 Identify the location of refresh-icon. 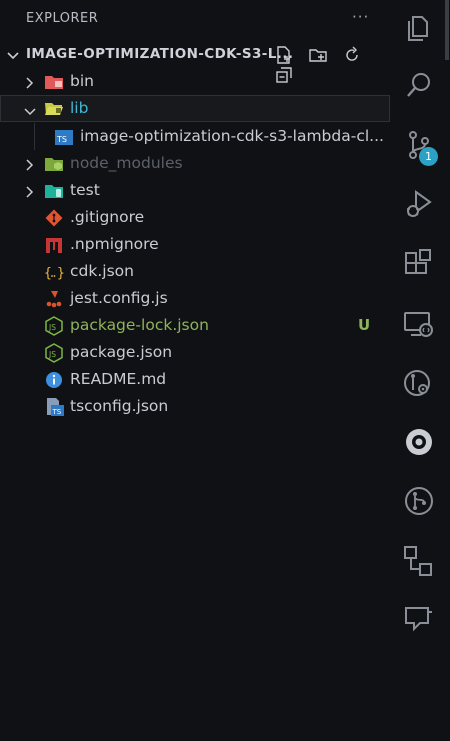
(352, 55).